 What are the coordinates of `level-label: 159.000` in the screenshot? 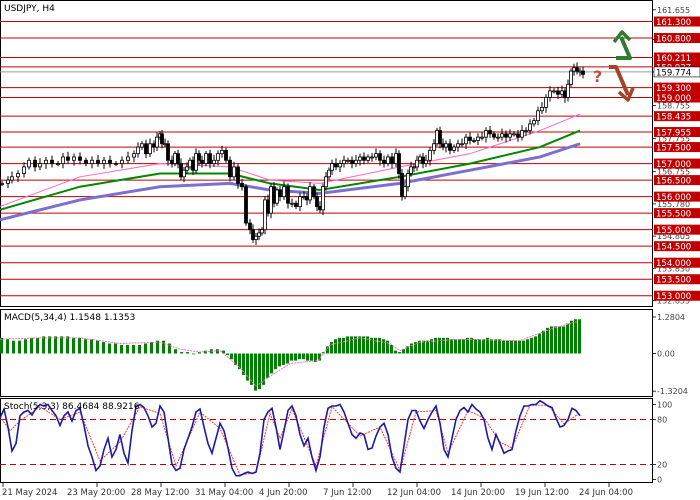 It's located at (673, 99).